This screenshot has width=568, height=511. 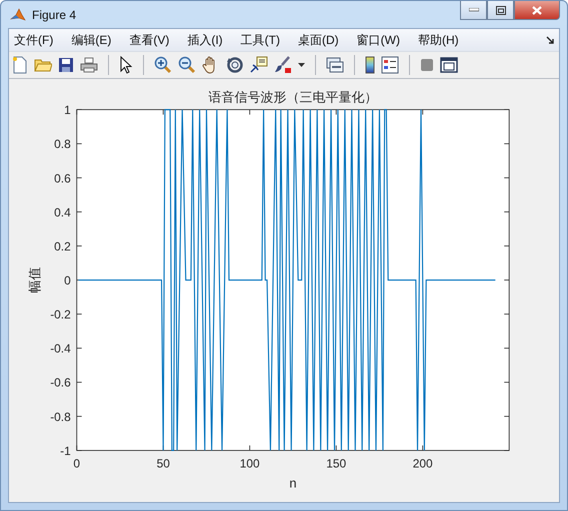 I want to click on y-tick-label: -0.2, so click(x=60, y=315).